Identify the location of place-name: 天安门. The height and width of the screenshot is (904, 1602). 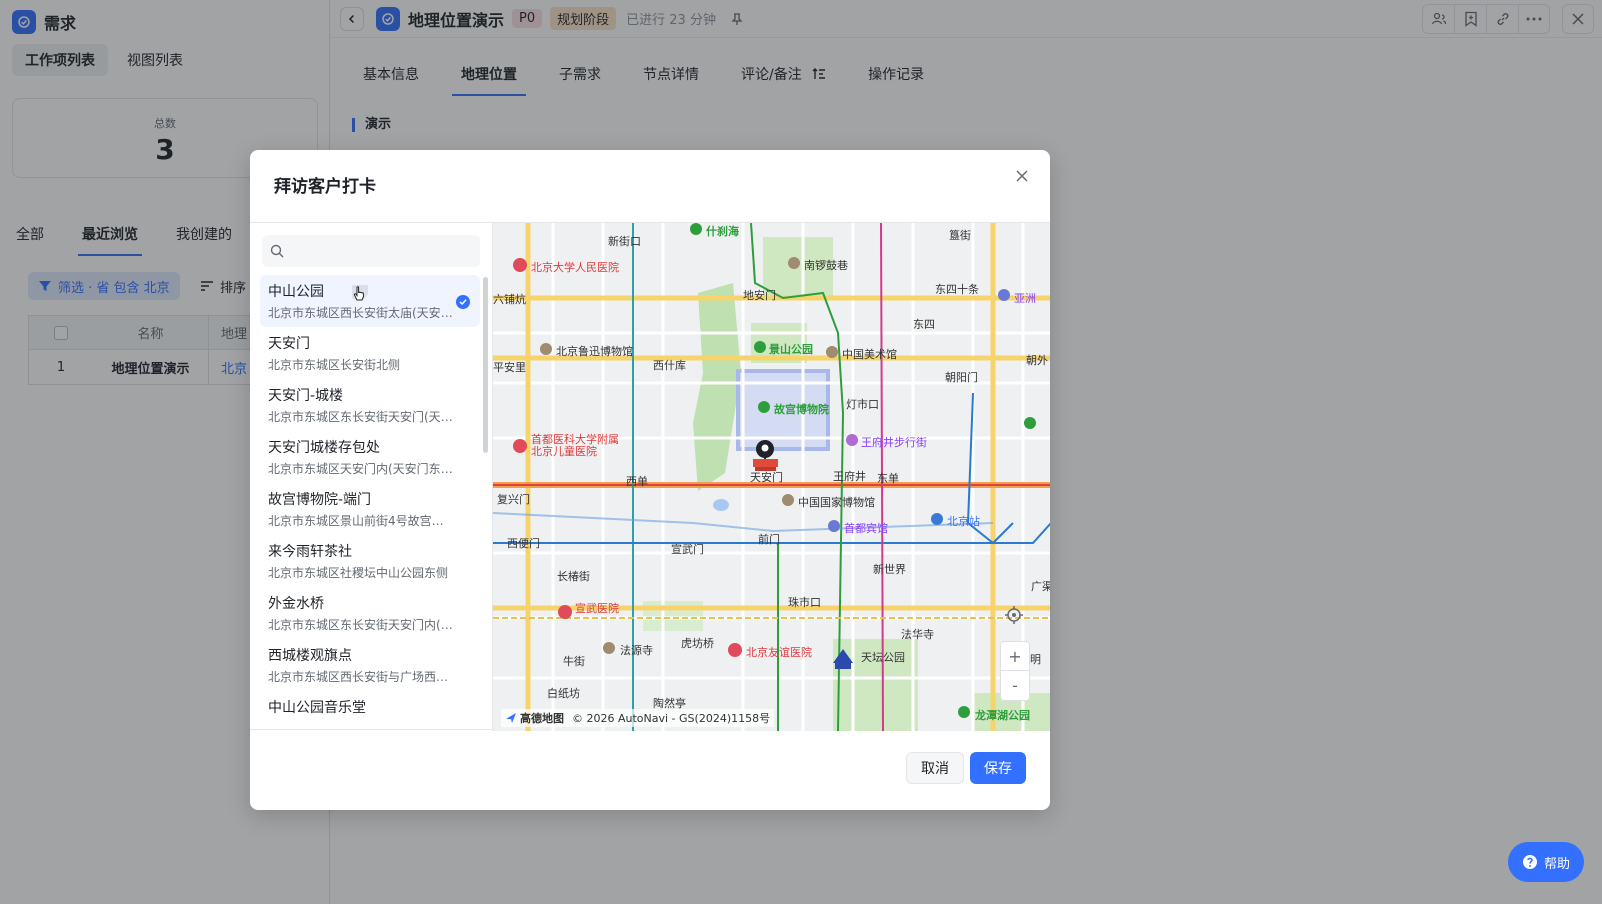
(289, 344).